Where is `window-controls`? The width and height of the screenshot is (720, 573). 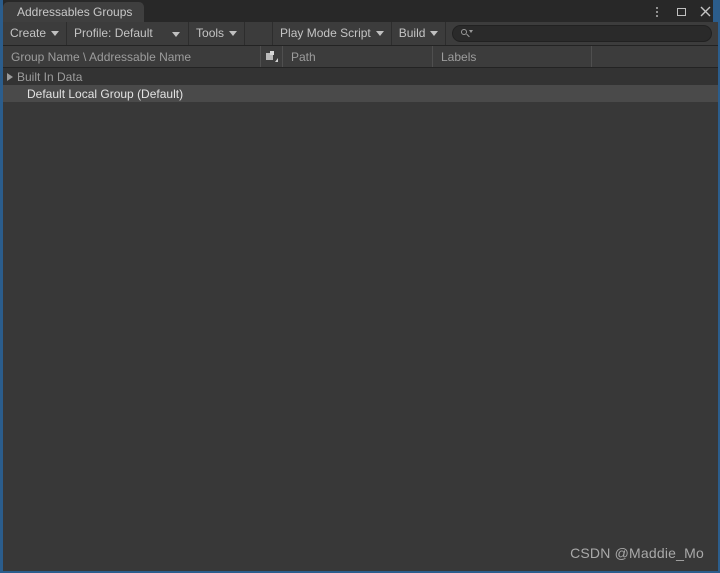
window-controls is located at coordinates (681, 11).